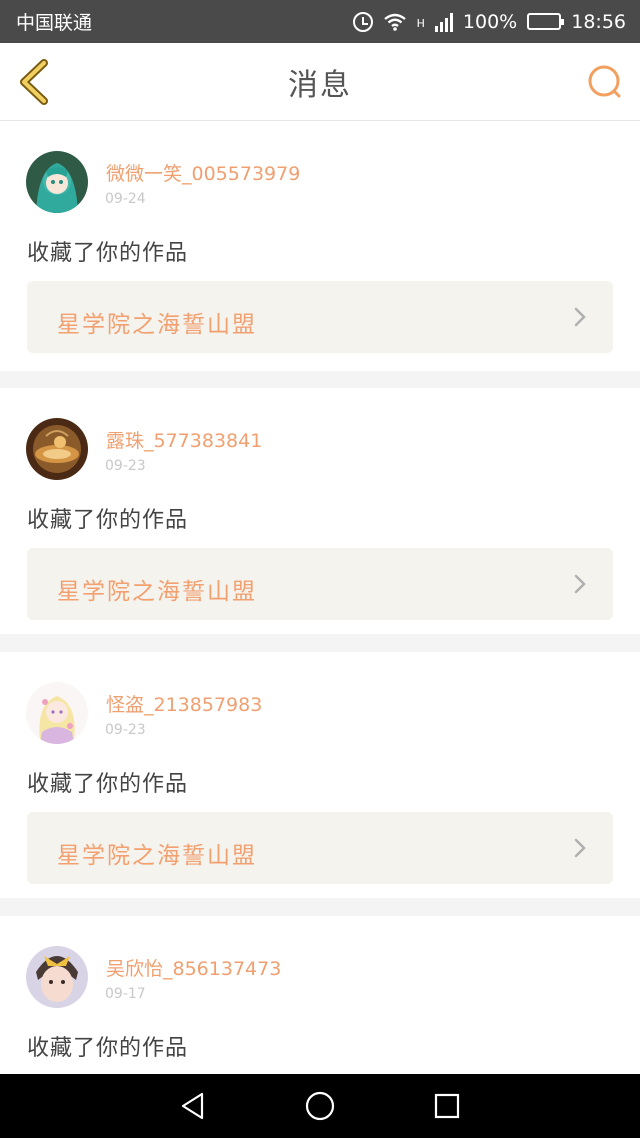 The image size is (640, 1138). What do you see at coordinates (598, 21) in the screenshot?
I see `status-time: 18:56` at bounding box center [598, 21].